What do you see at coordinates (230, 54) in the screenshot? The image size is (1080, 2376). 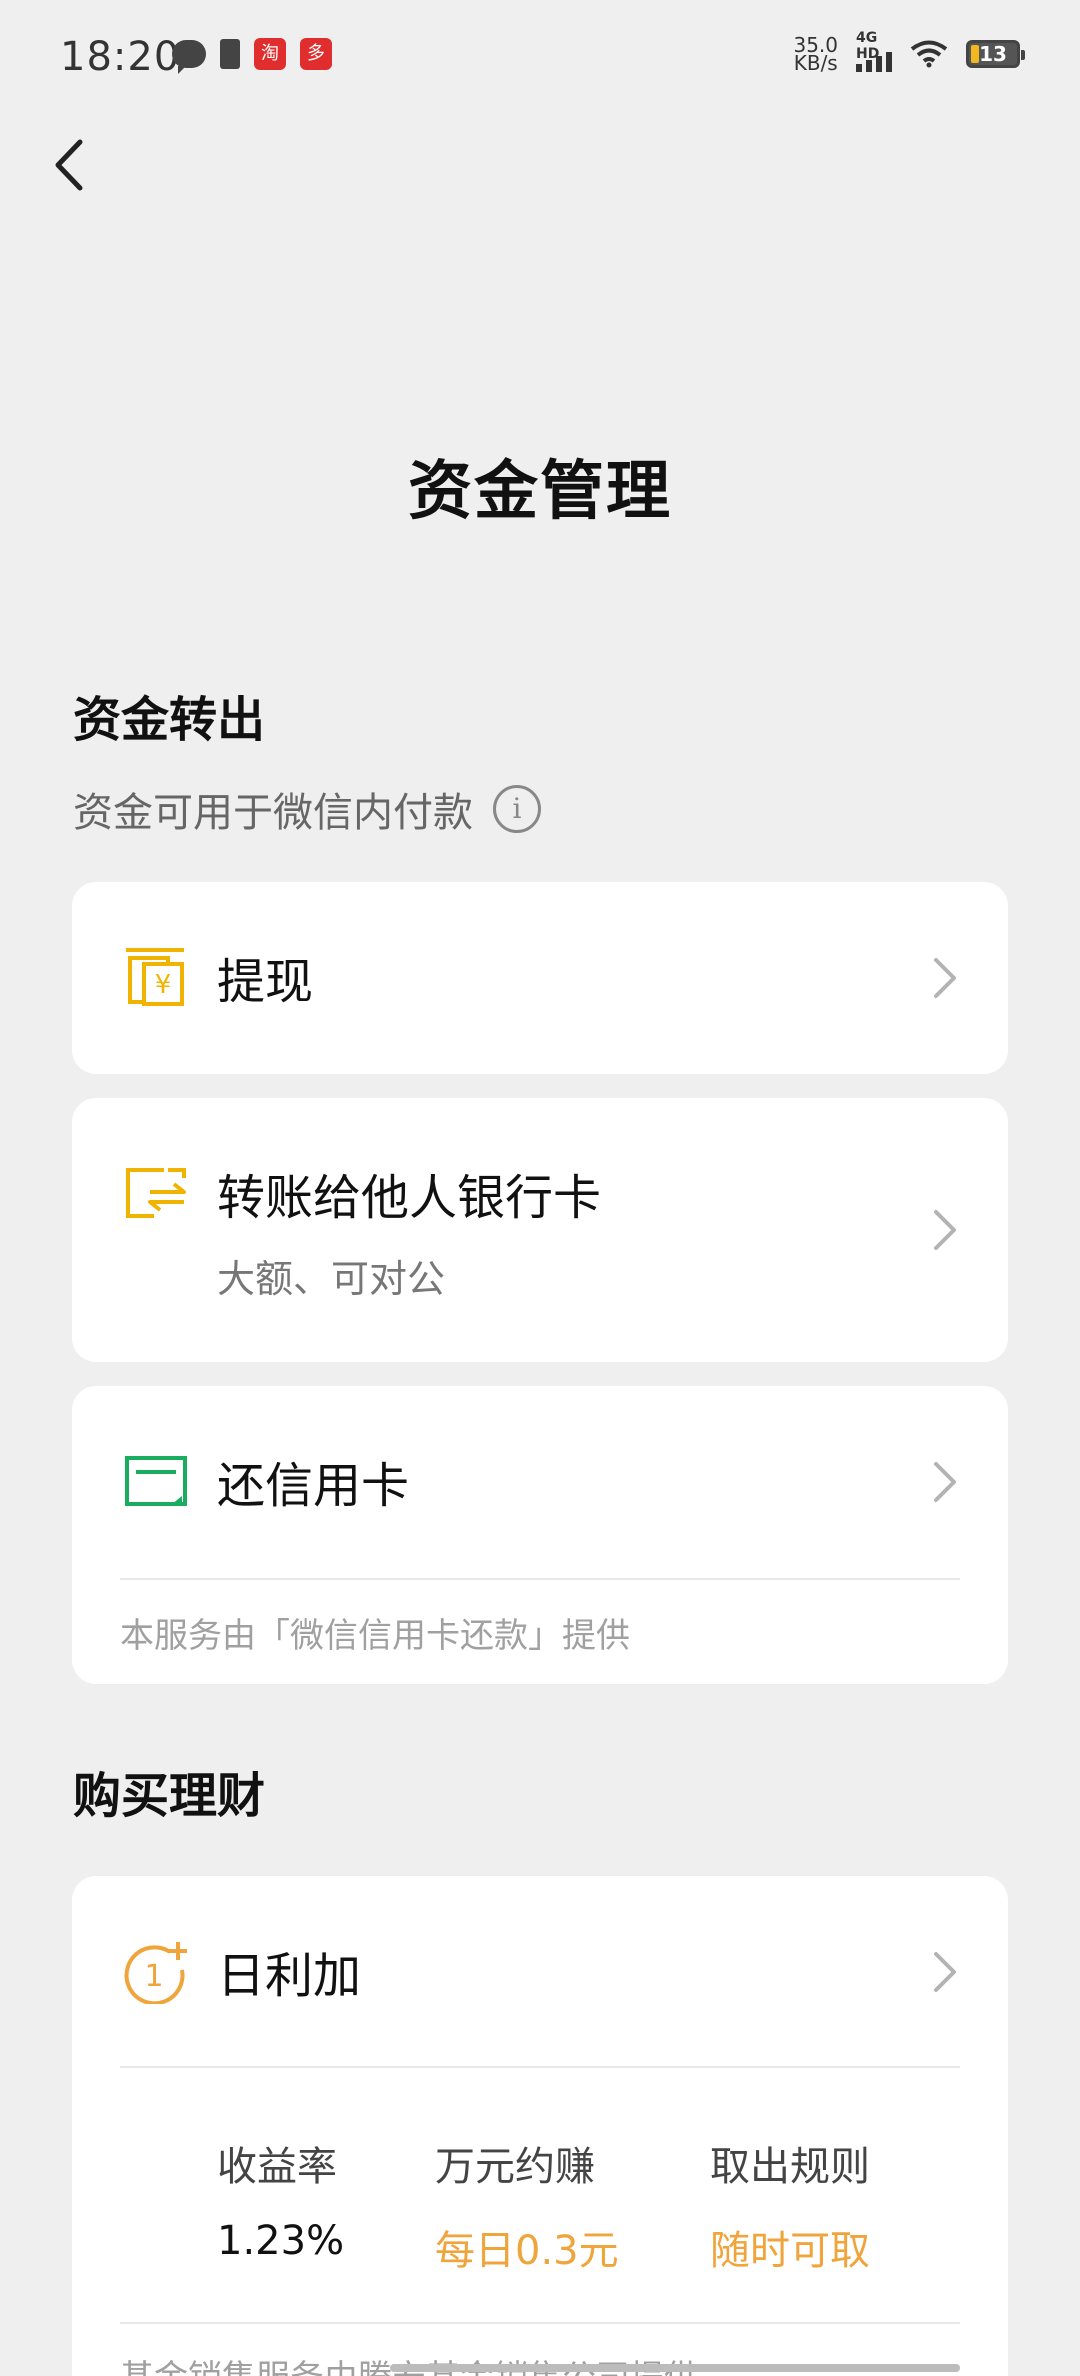 I see `sim-card-icon` at bounding box center [230, 54].